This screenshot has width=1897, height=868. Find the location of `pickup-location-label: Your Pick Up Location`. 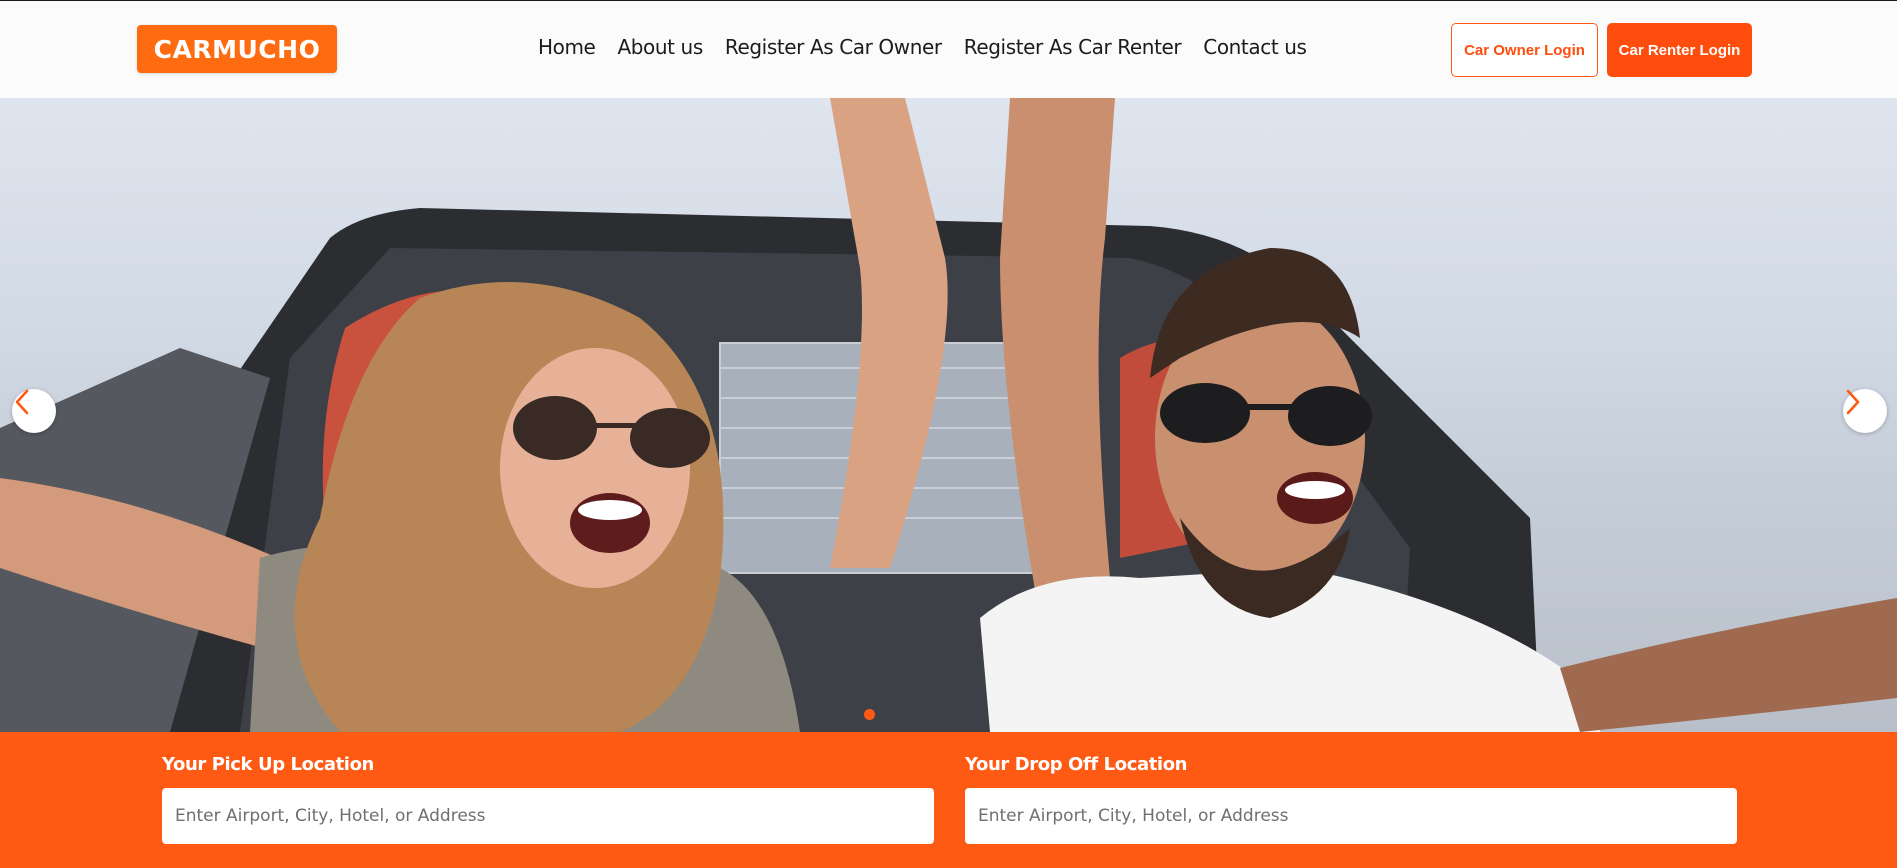

pickup-location-label: Your Pick Up Location is located at coordinates (268, 764).